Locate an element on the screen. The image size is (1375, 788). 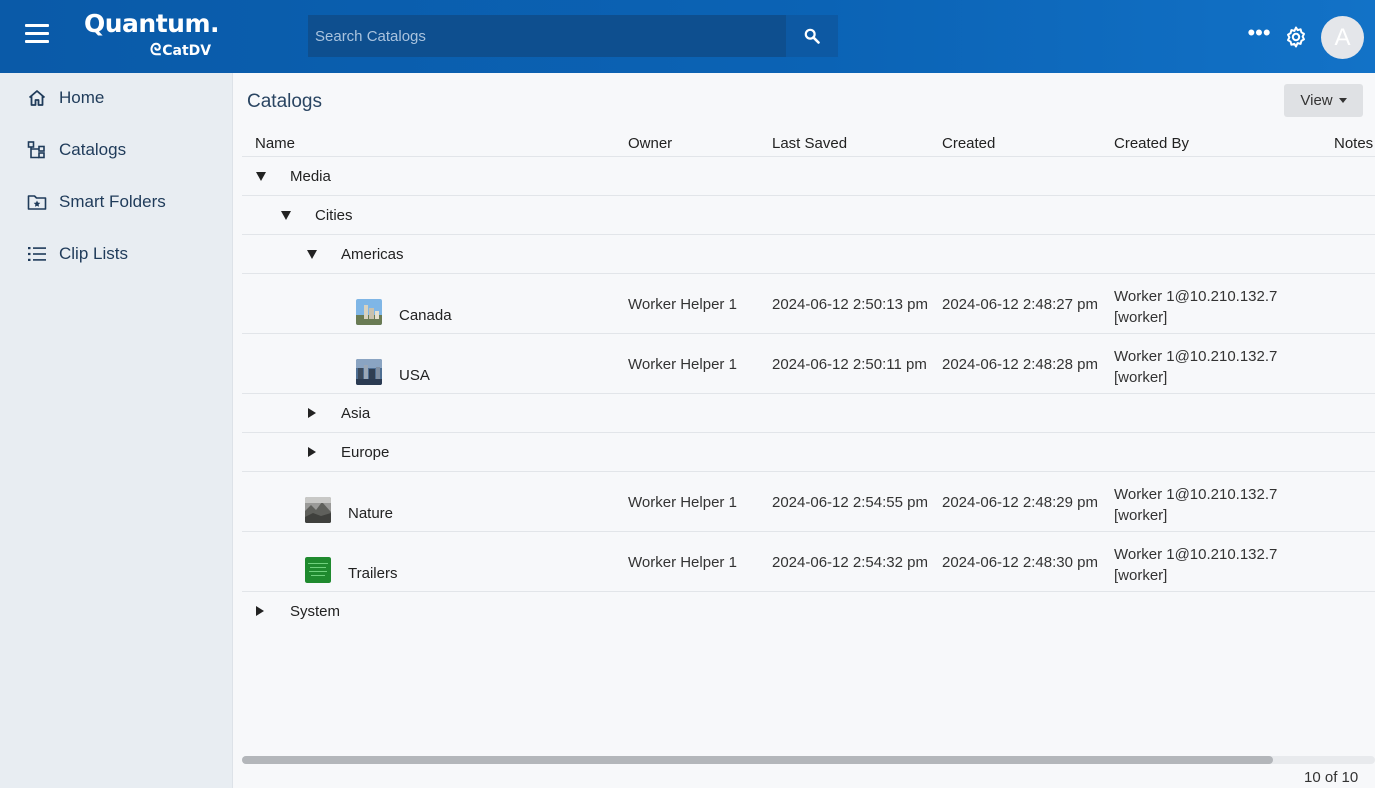
table-row: System is located at coordinates (808, 611).